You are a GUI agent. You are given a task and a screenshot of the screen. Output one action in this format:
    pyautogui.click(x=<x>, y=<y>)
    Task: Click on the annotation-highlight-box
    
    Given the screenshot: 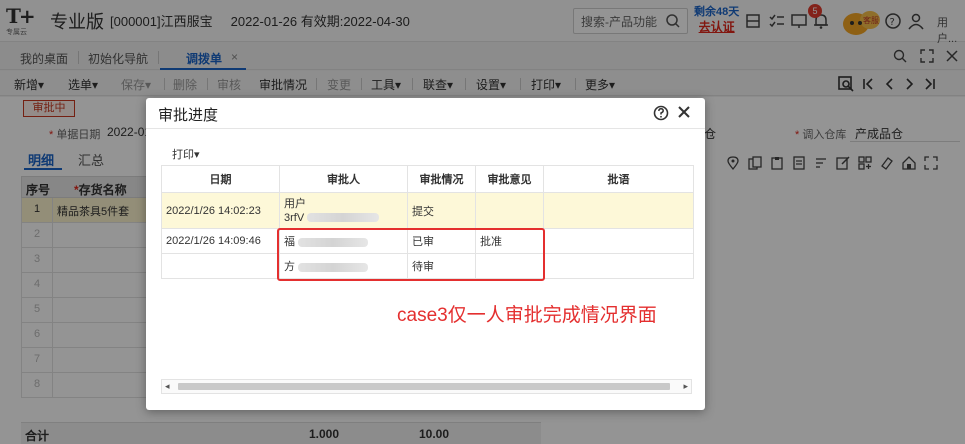 What is the action you would take?
    pyautogui.click(x=411, y=254)
    